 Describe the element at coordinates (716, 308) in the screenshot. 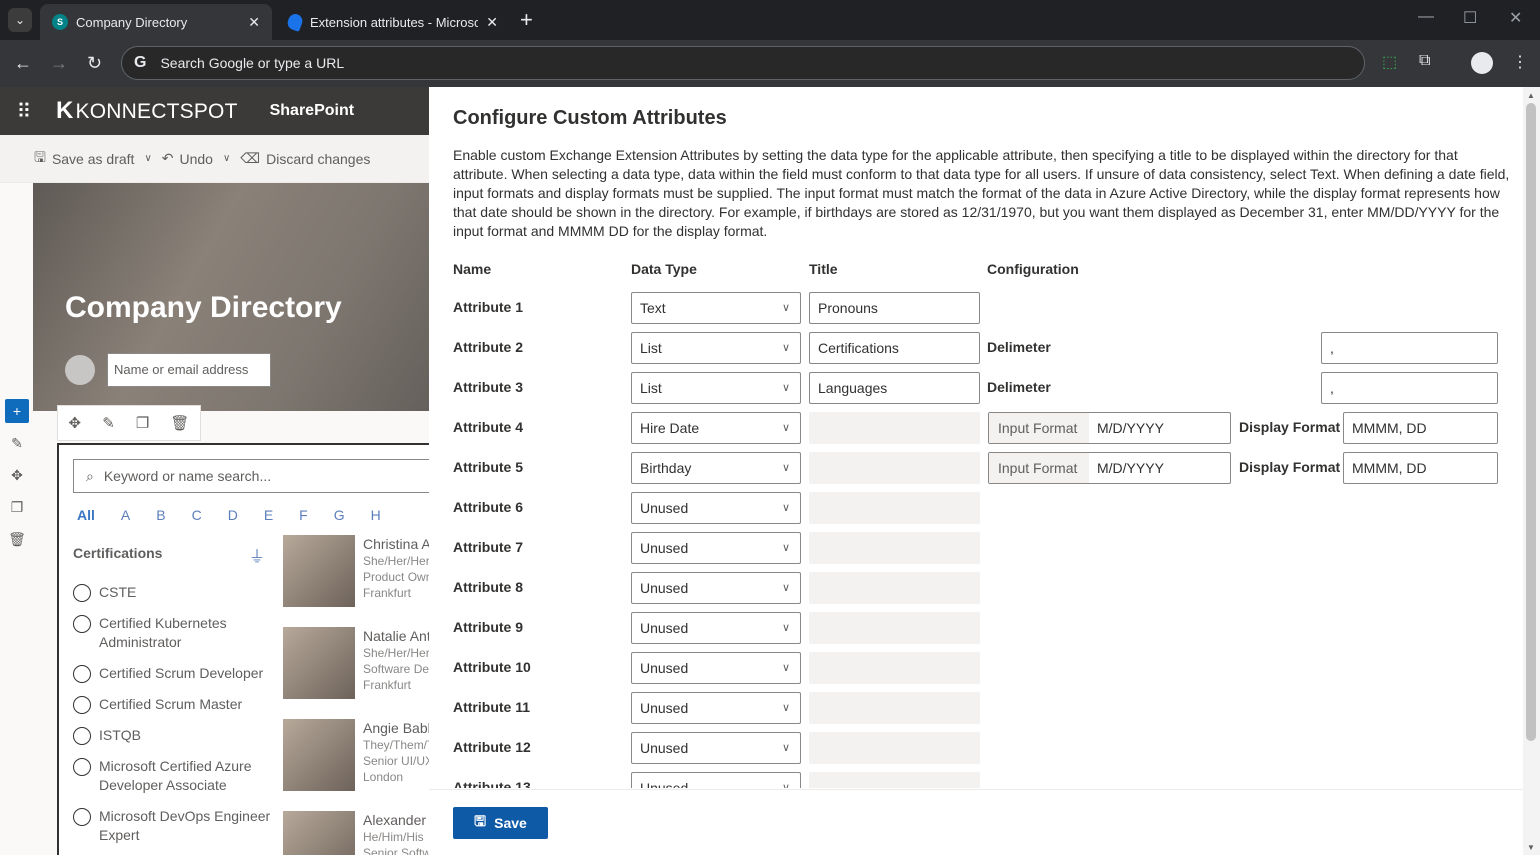

I see `data-type-dropdown: Text ∨` at that location.